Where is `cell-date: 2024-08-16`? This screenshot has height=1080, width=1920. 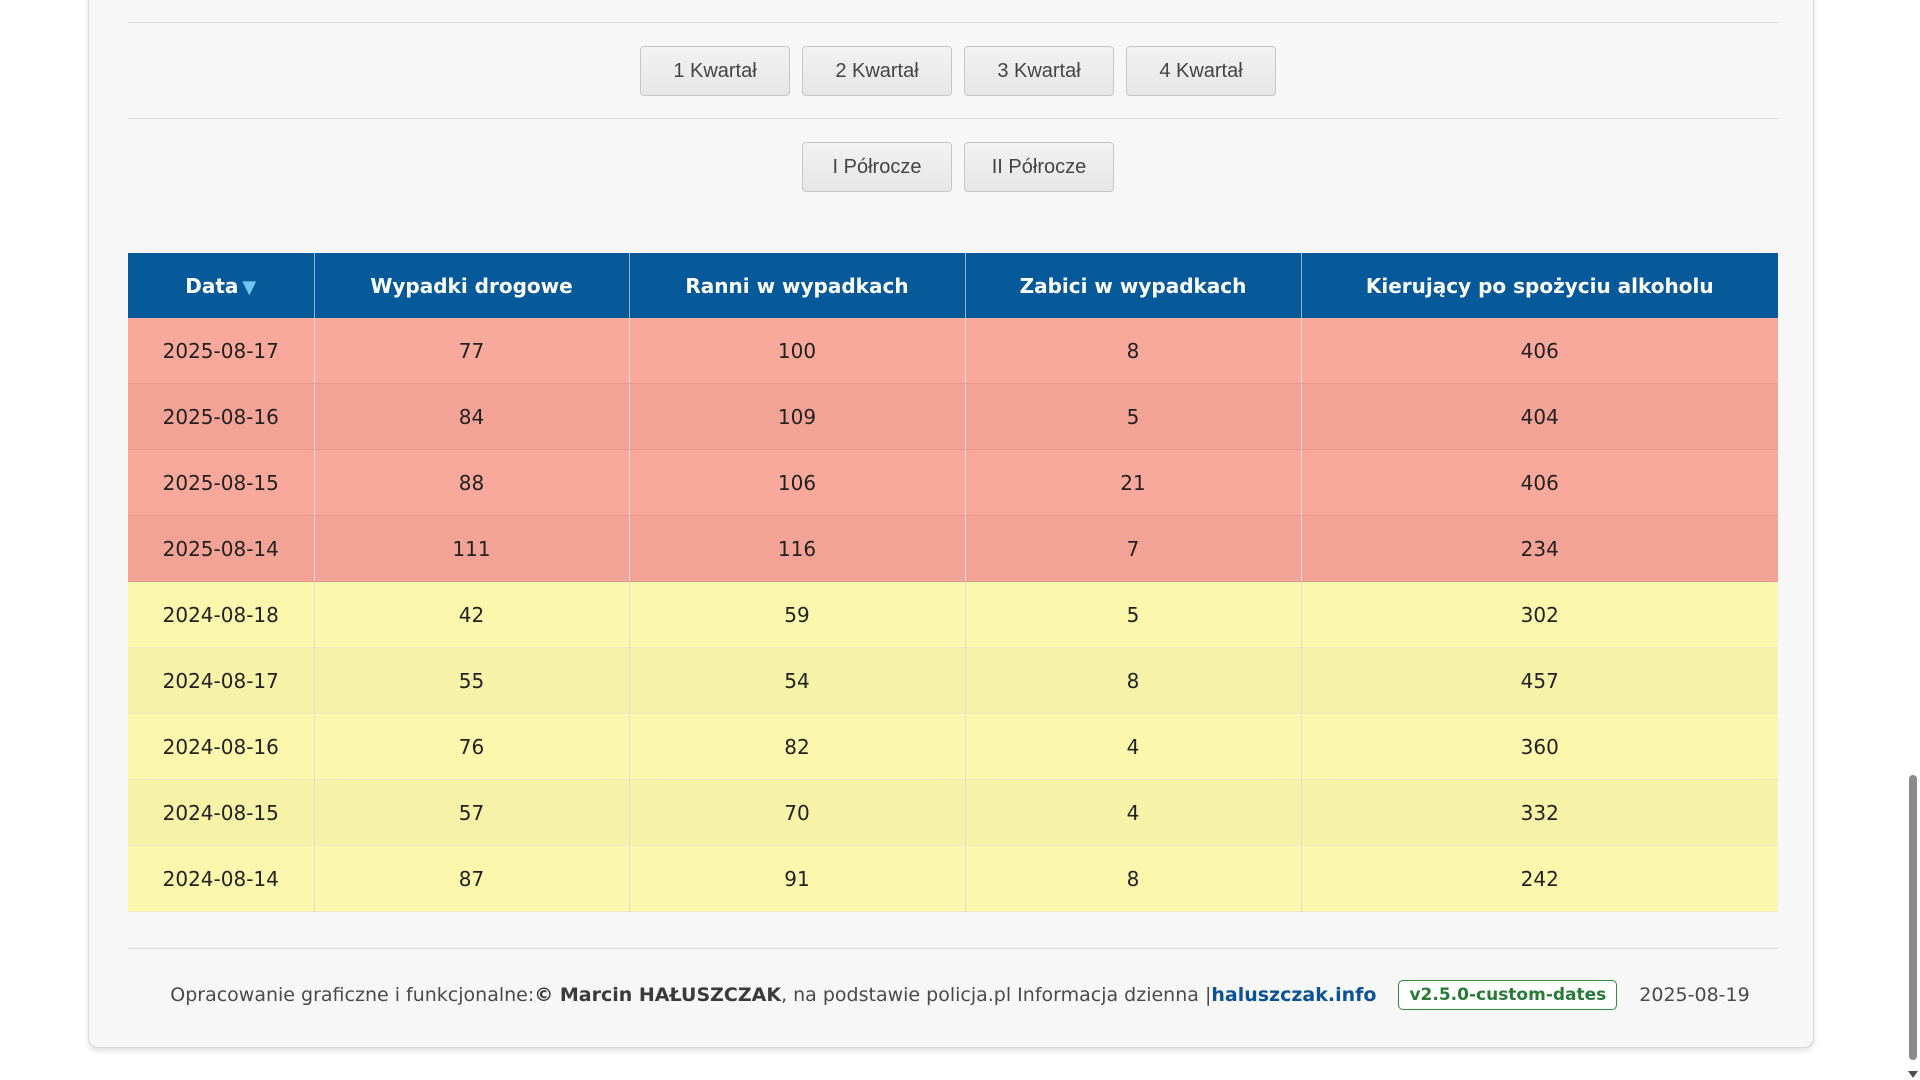
cell-date: 2024-08-16 is located at coordinates (221, 746).